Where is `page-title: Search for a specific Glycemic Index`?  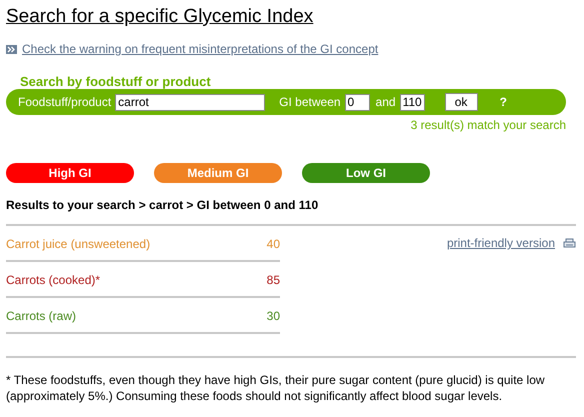 page-title: Search for a specific Glycemic Index is located at coordinates (160, 16).